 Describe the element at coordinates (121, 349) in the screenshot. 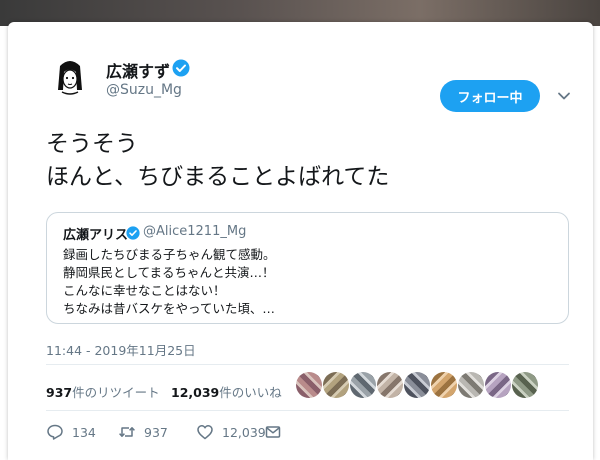

I see `tweet-timestamp: 11:44 - 2019年11月25日` at that location.